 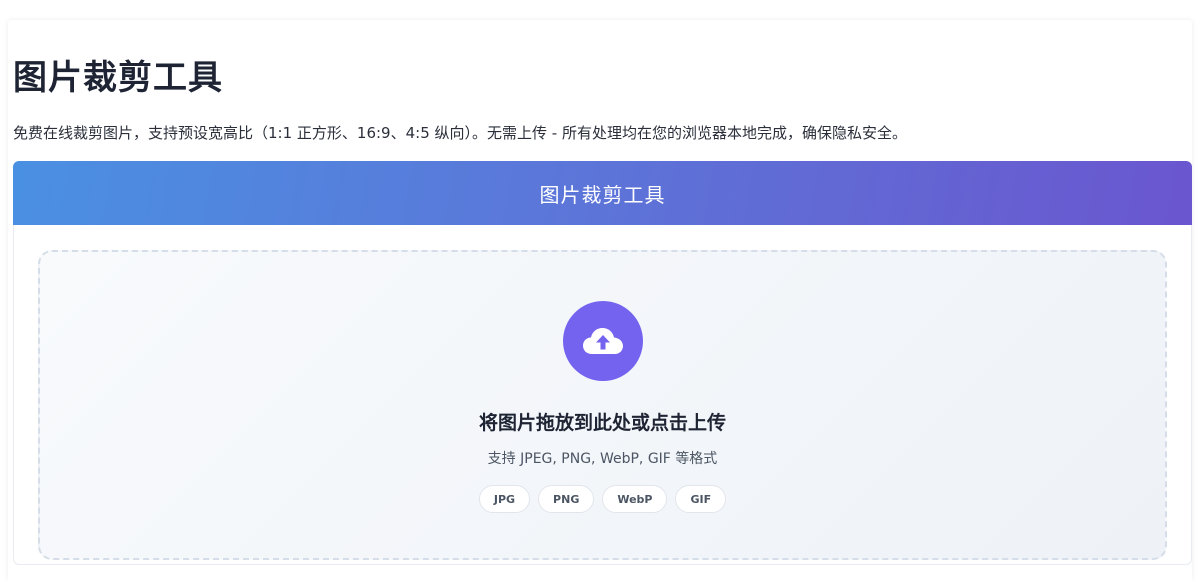 I want to click on dropzone-title: 将图片拖放到此处或点击上传, so click(x=602, y=423).